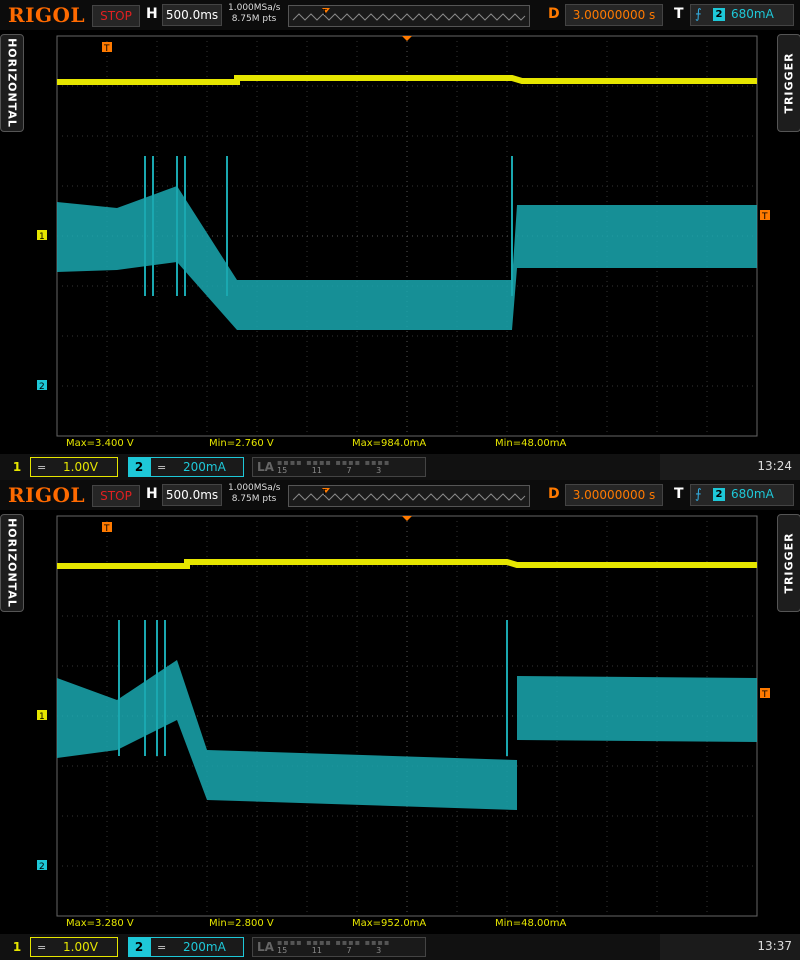  What do you see at coordinates (774, 946) in the screenshot?
I see `clock-time: 13:37` at bounding box center [774, 946].